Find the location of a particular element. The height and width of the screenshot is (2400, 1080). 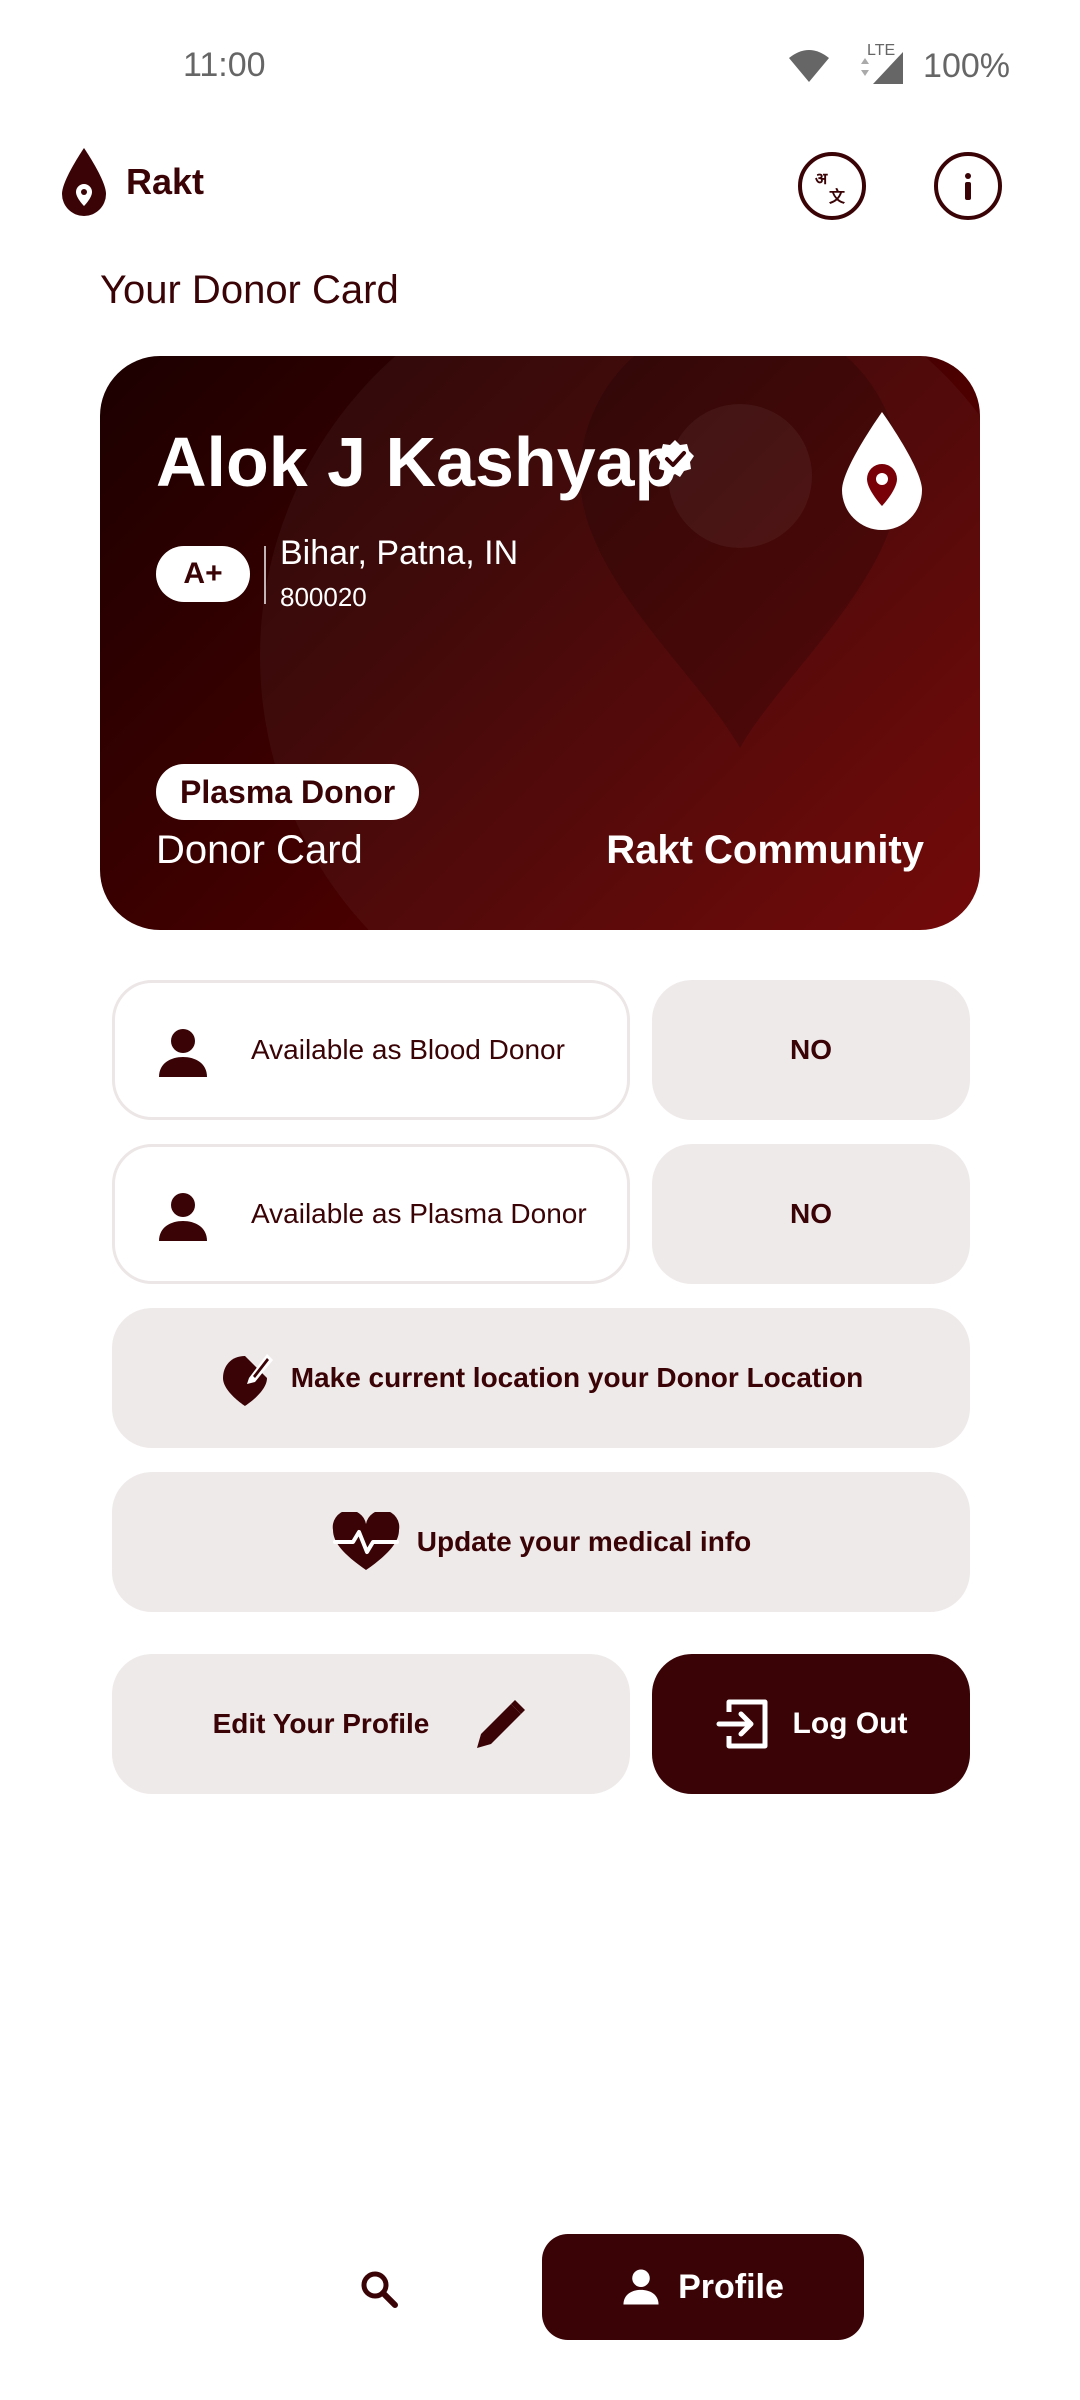

availability-label: Available as Blood Donor is located at coordinates (408, 1049).